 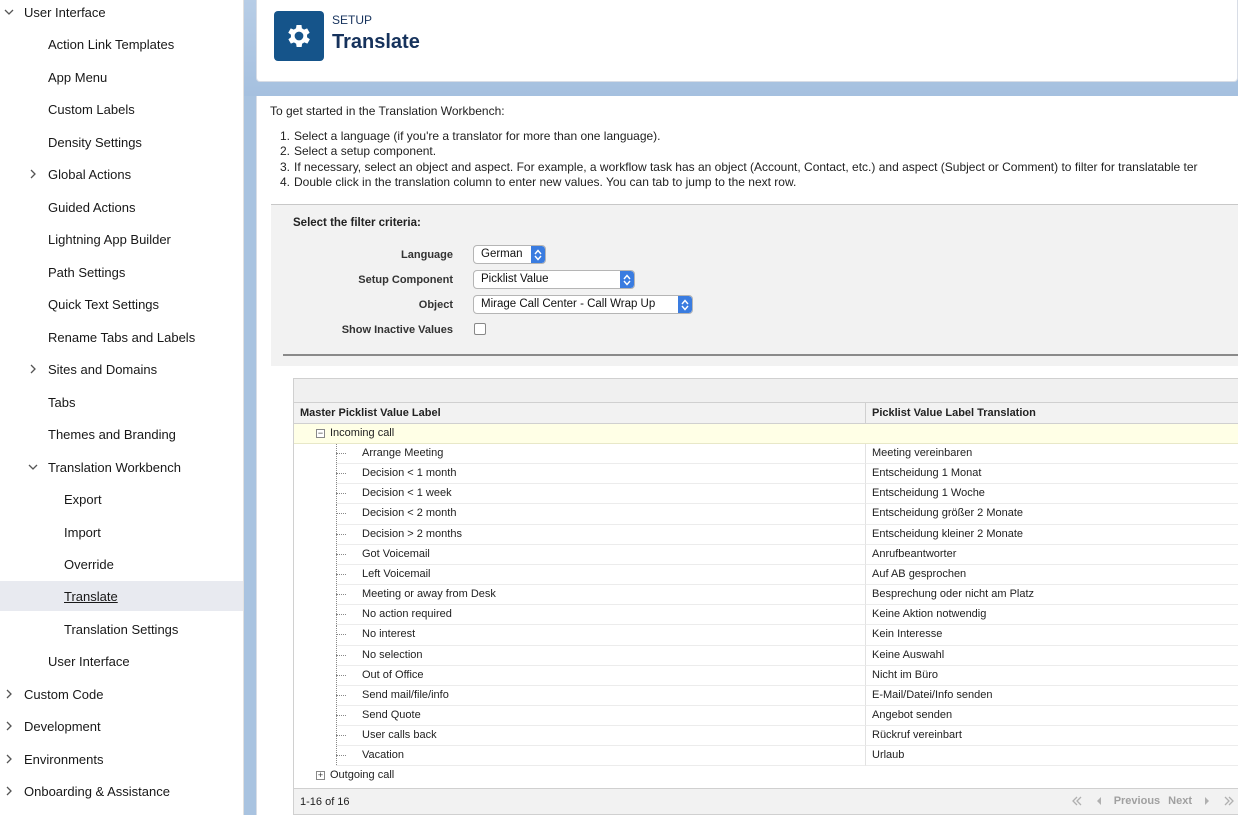 I want to click on sidebar-item: App Menu, so click(x=121, y=77).